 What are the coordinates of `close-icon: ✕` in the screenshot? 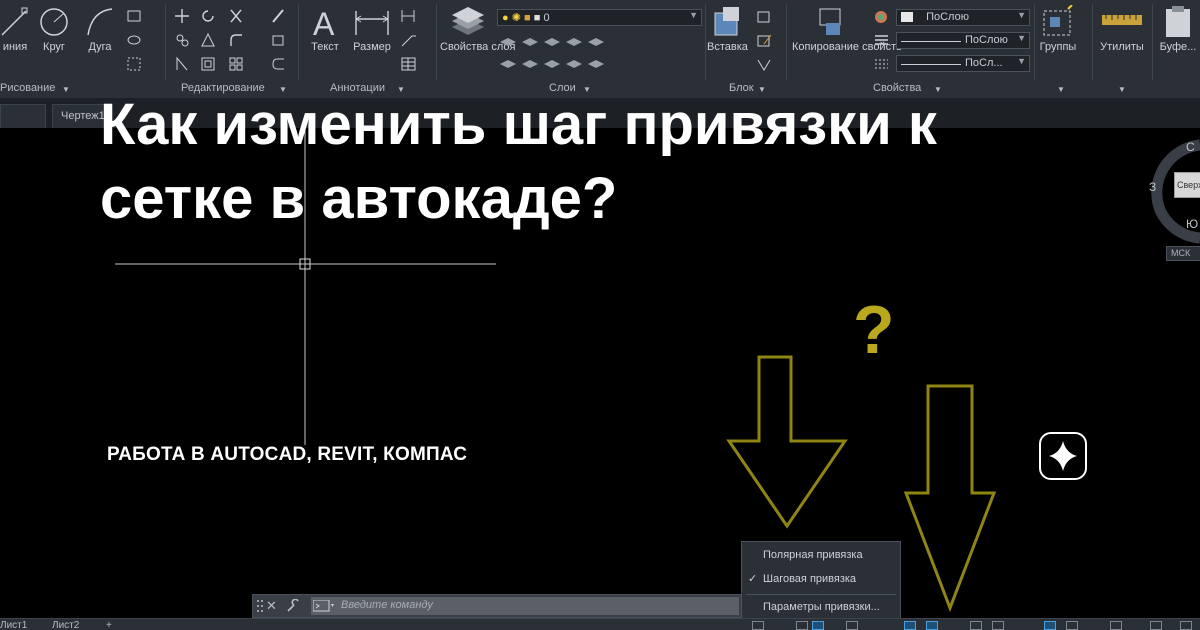 It's located at (271, 606).